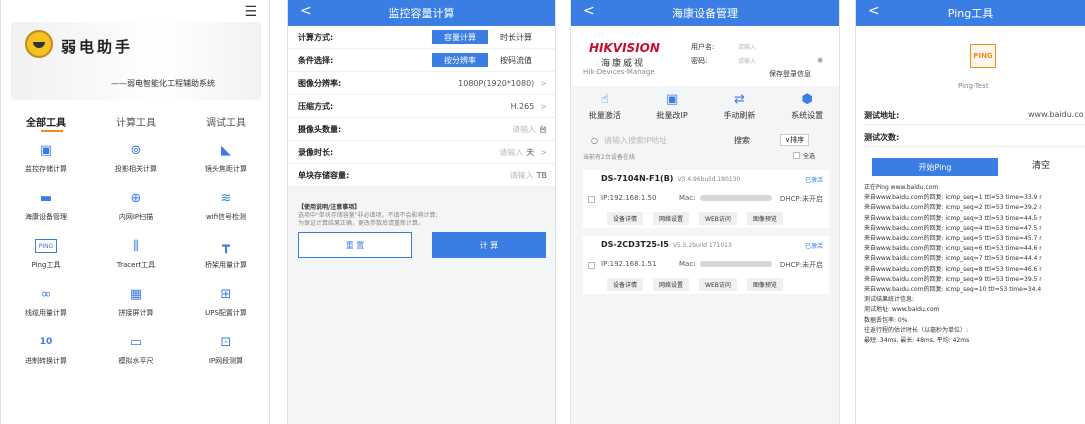 The width and height of the screenshot is (1085, 424). Describe the element at coordinates (46, 169) in the screenshot. I see `tool-label: 监控存储计算` at that location.